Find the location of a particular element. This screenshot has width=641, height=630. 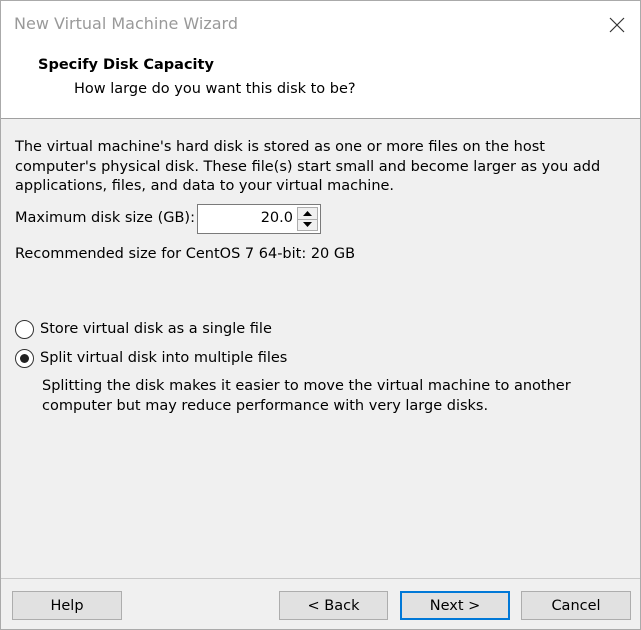

disk-size-value: 20.0 is located at coordinates (277, 218).